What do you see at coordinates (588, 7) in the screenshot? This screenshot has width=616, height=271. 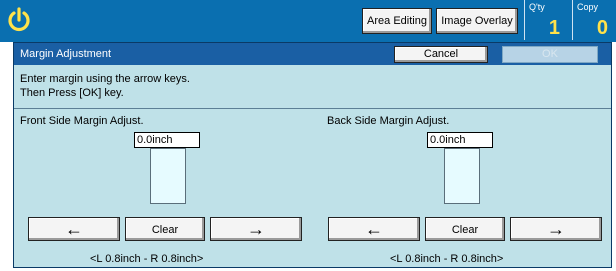 I see `copy-label: Copy` at bounding box center [588, 7].